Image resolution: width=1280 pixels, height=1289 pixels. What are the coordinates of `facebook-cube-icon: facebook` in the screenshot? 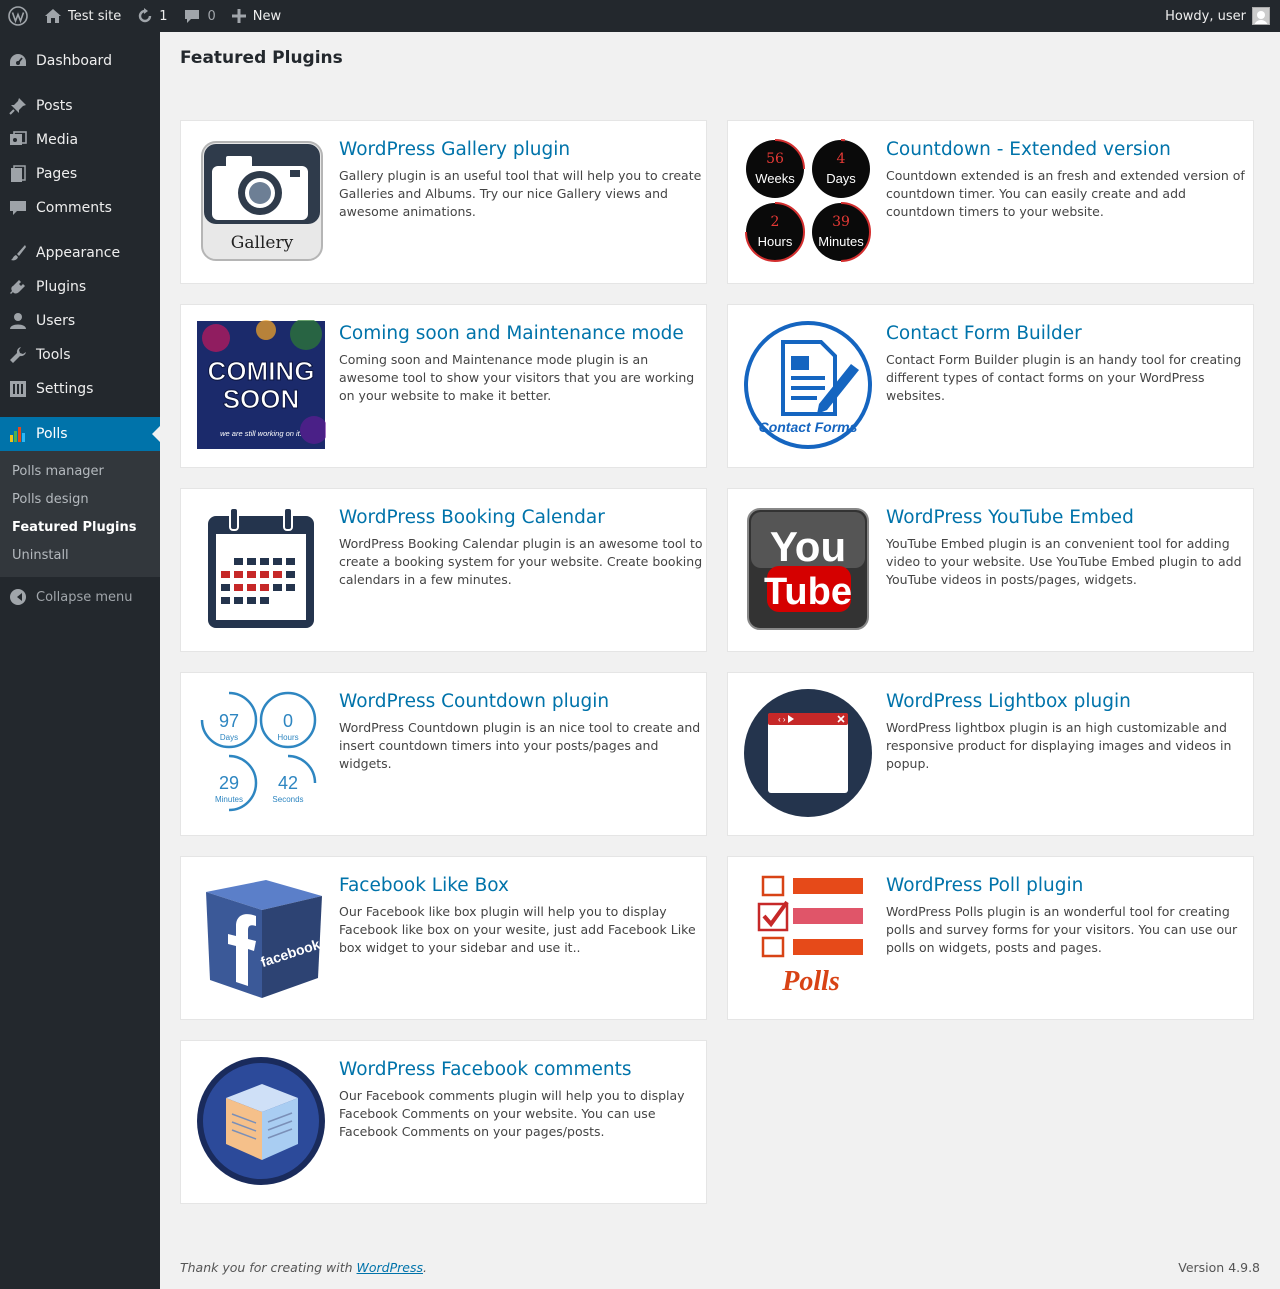 It's located at (261, 937).